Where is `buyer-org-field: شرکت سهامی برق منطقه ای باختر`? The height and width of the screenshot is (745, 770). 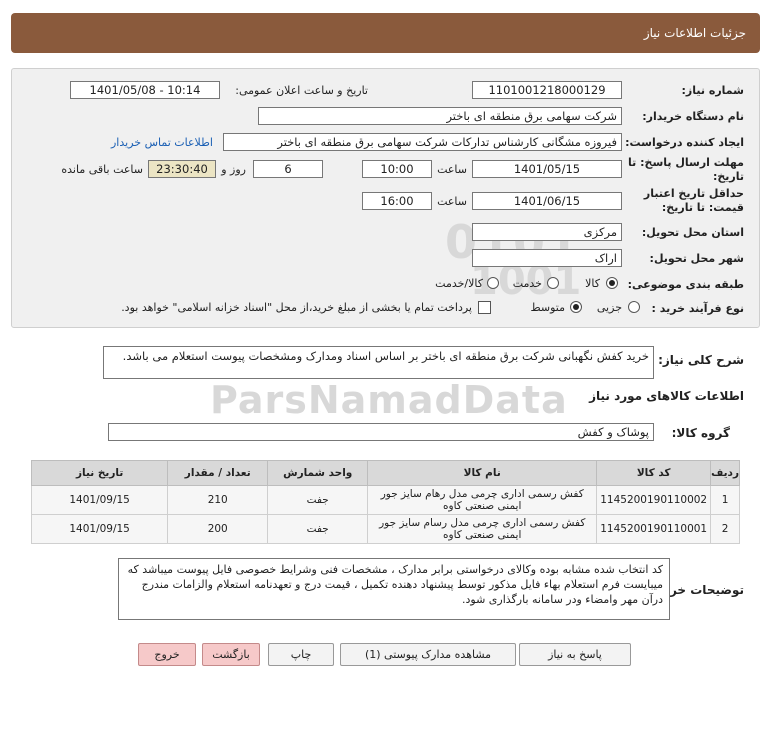 buyer-org-field: شرکت سهامی برق منطقه ای باختر is located at coordinates (440, 116).